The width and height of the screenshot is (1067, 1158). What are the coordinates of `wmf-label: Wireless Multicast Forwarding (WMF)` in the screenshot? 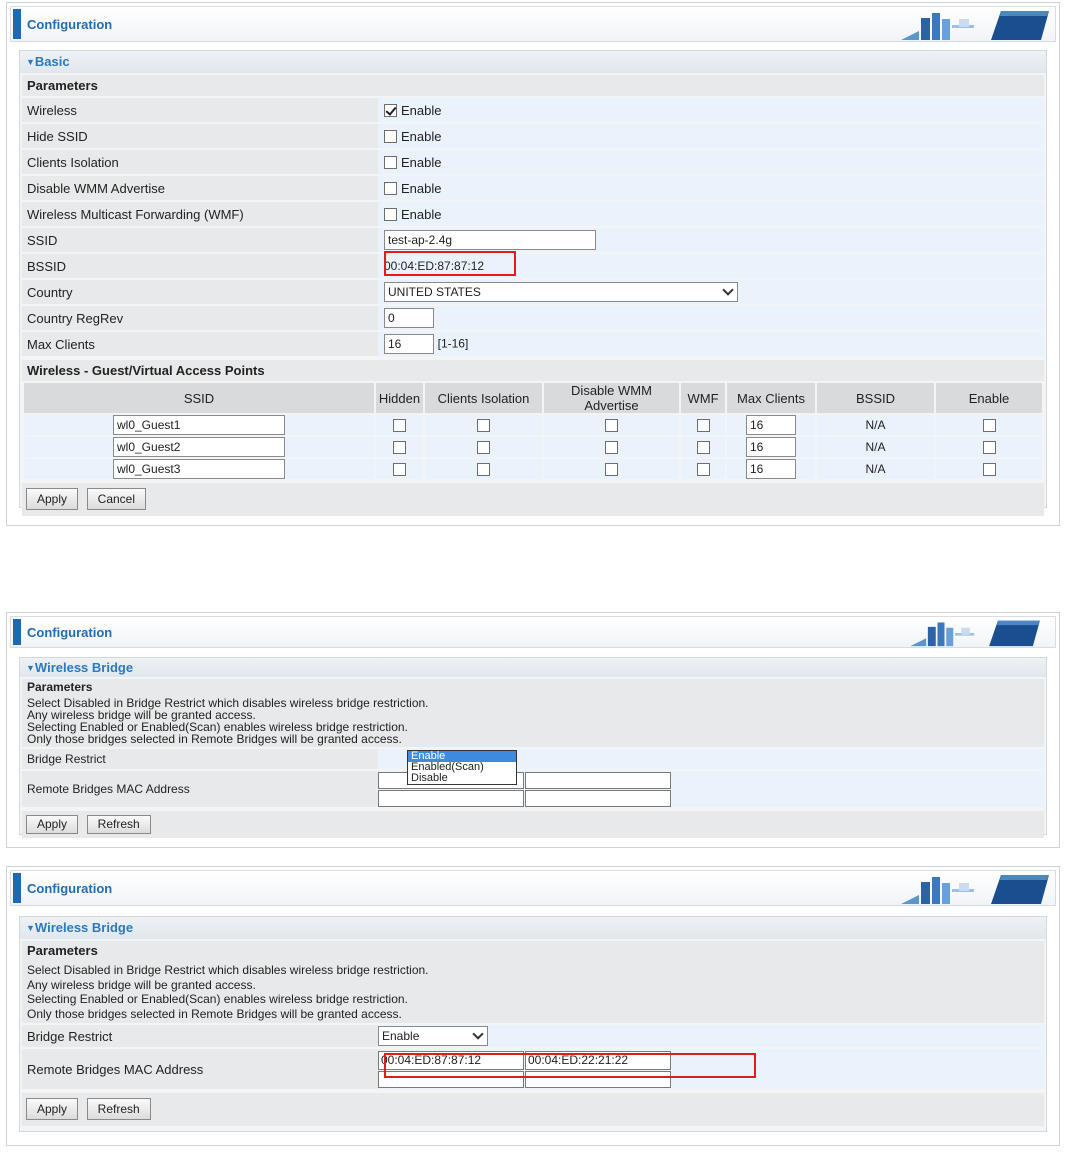 It's located at (200, 214).